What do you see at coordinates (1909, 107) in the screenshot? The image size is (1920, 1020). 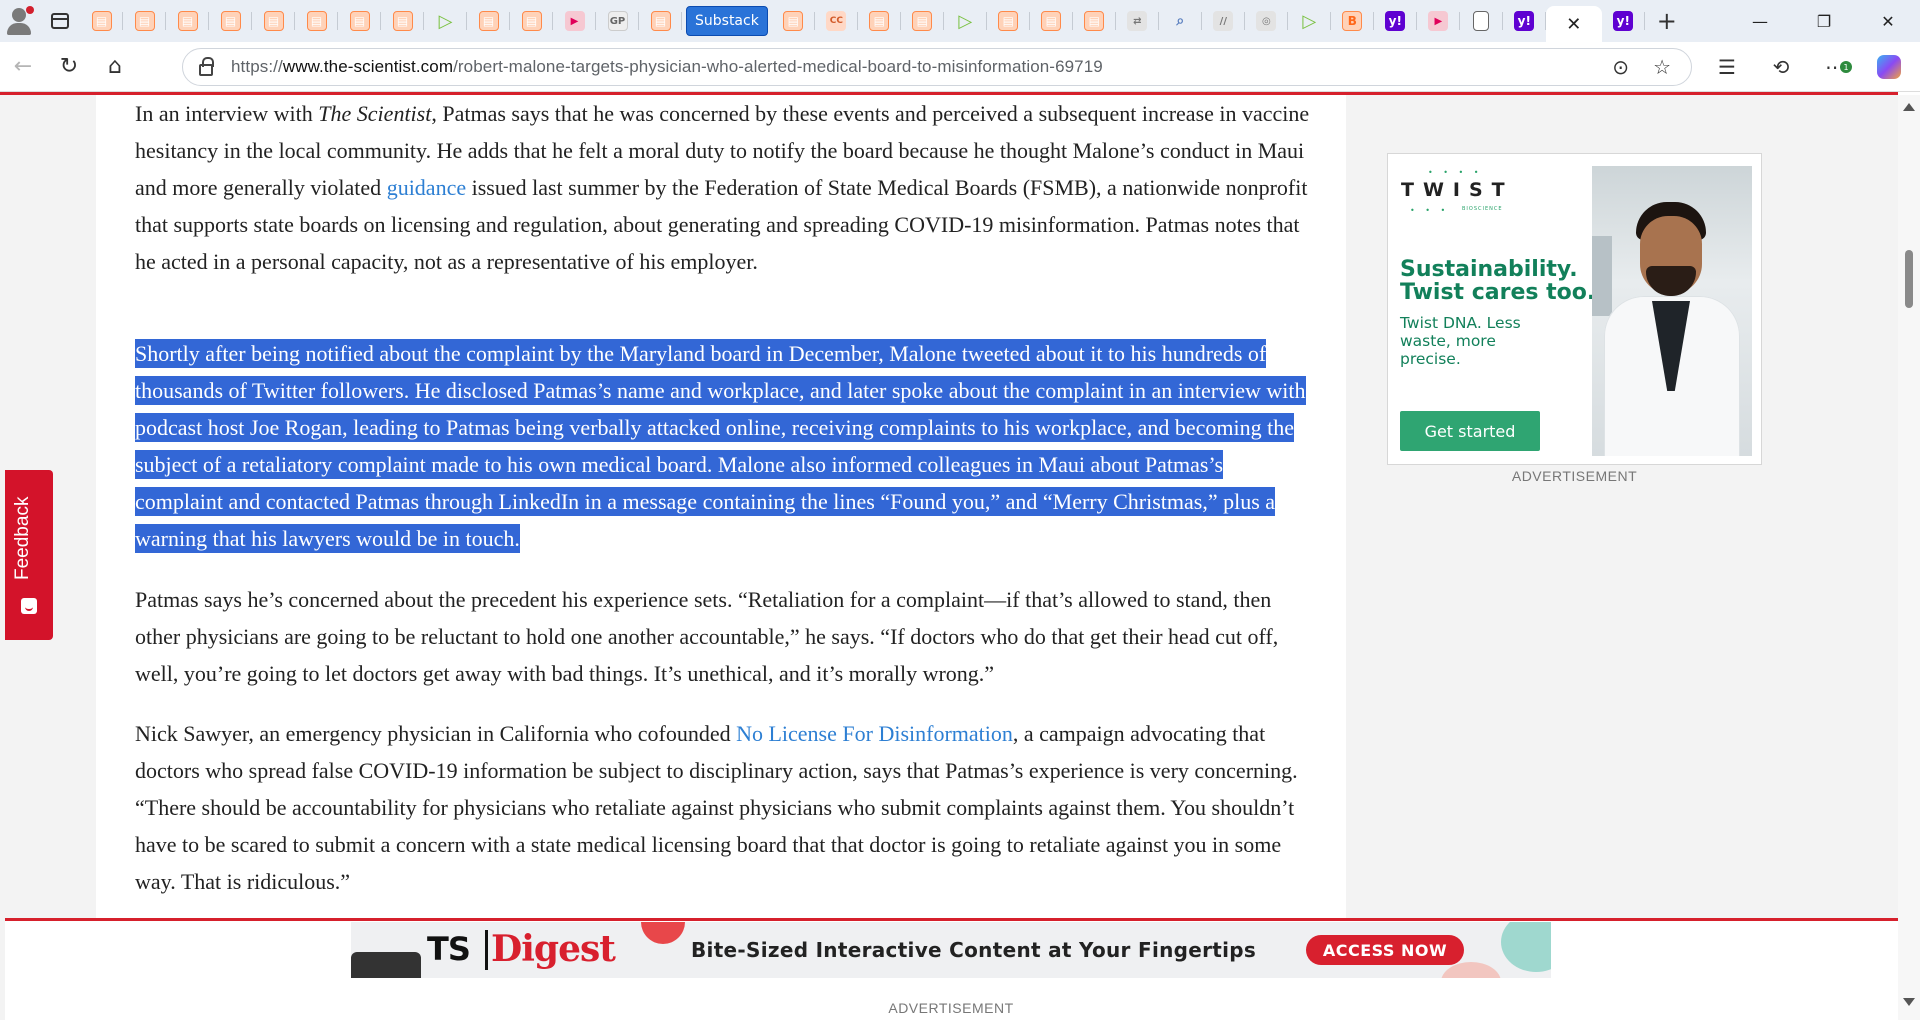 I see `scroll-up-arrow-icon` at bounding box center [1909, 107].